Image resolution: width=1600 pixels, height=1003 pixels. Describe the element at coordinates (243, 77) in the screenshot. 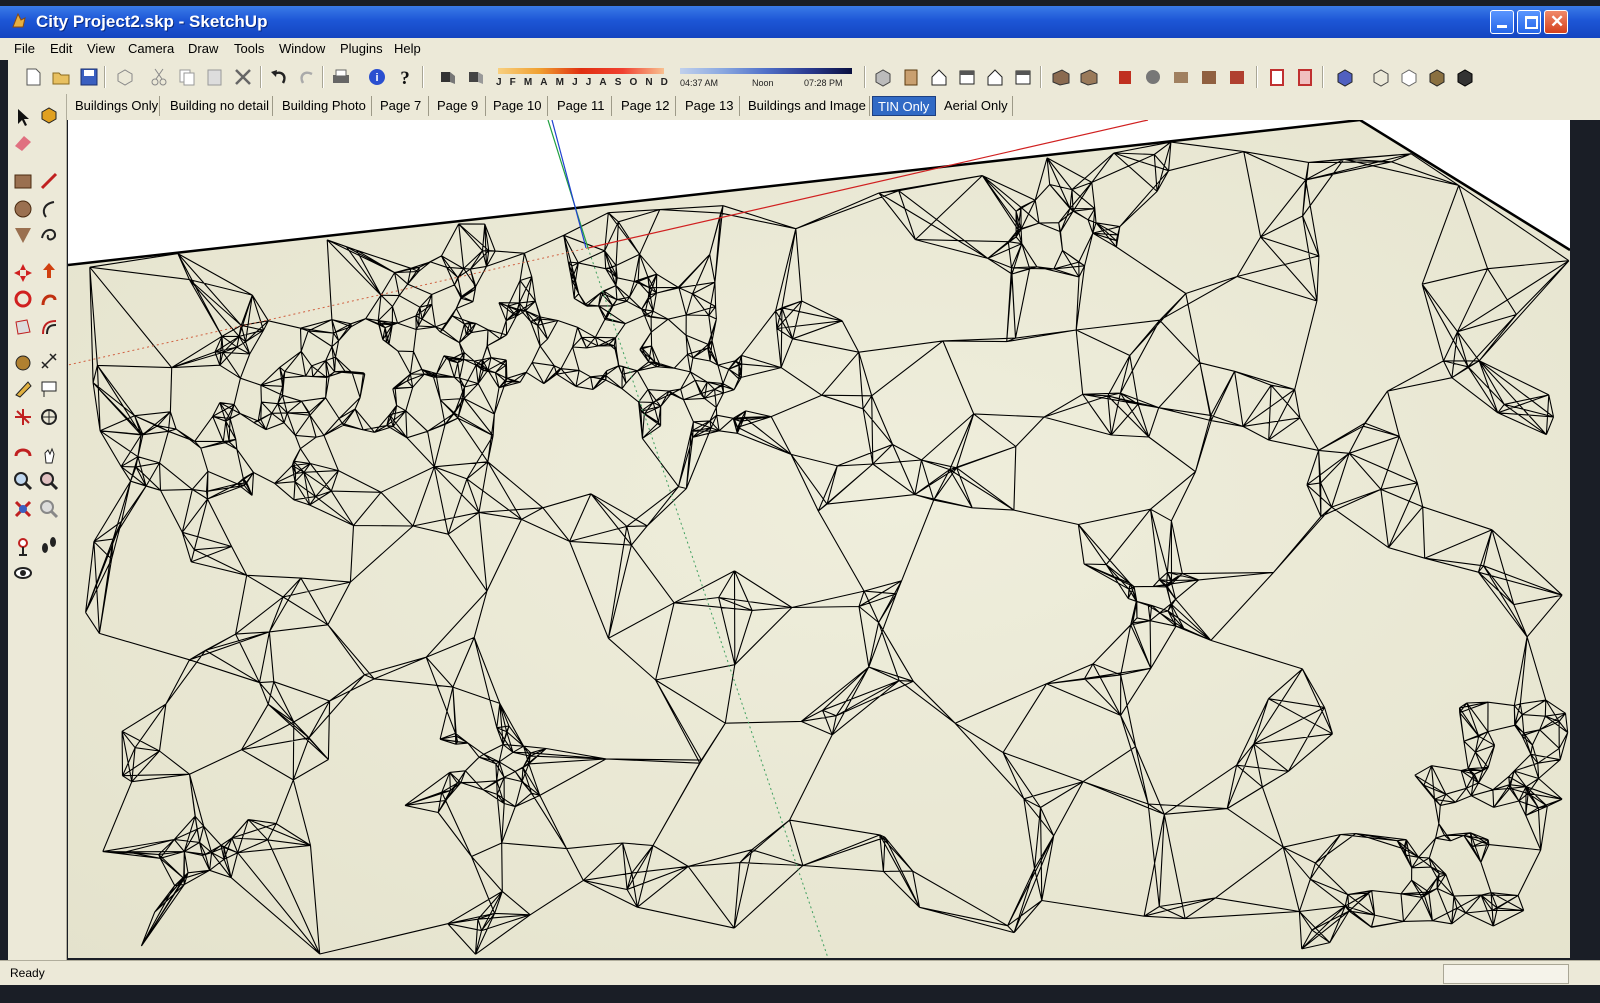

I see `erase-icon` at that location.